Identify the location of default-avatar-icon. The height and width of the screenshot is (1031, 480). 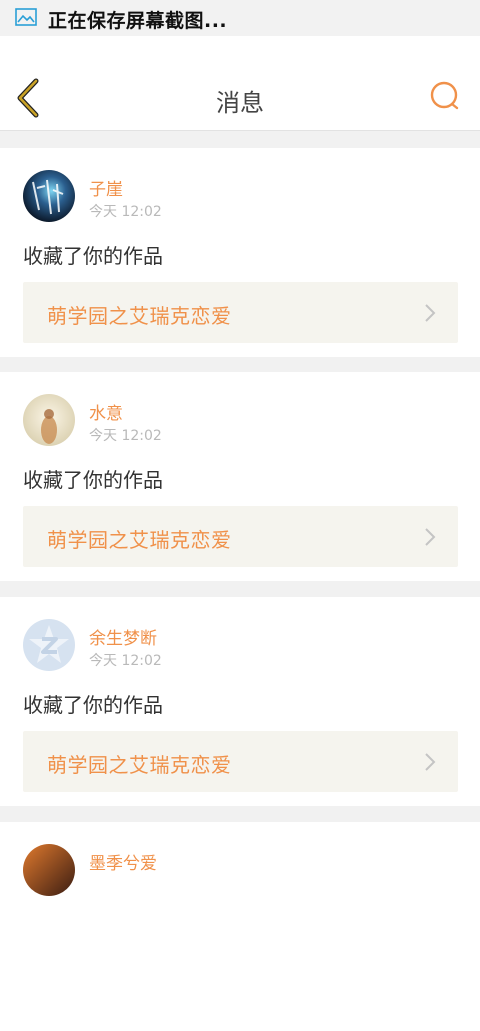
(49, 645).